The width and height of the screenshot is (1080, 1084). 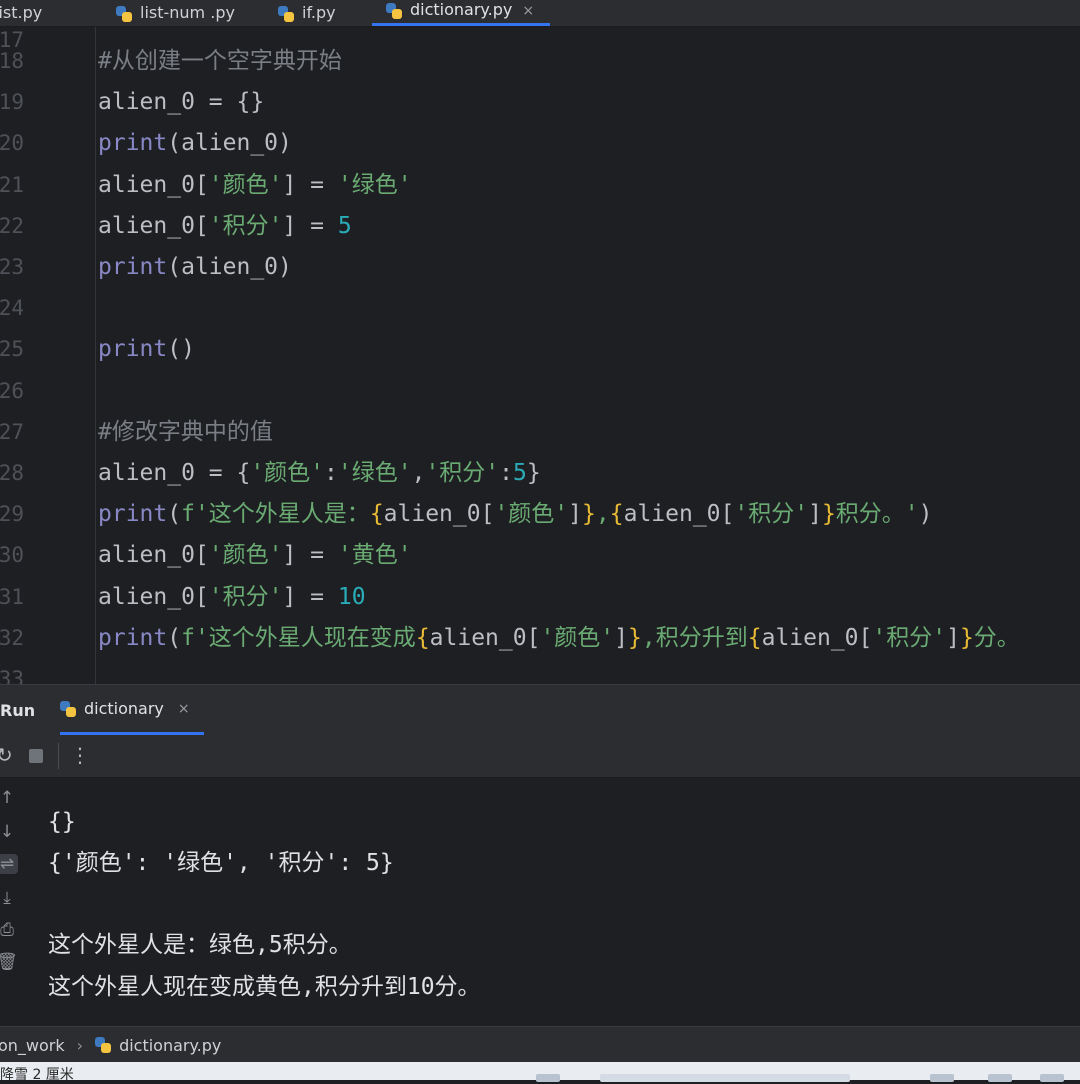 I want to click on code-comment: #修改字典中的值, so click(x=185, y=432).